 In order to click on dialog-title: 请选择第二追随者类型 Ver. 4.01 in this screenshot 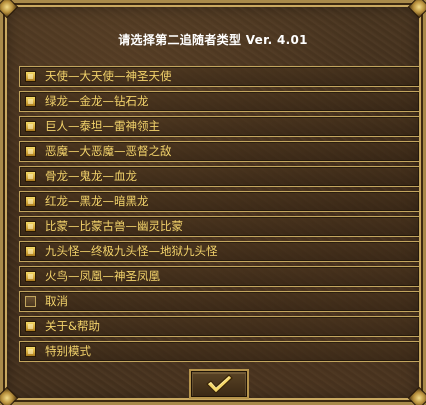, I will do `click(213, 40)`.